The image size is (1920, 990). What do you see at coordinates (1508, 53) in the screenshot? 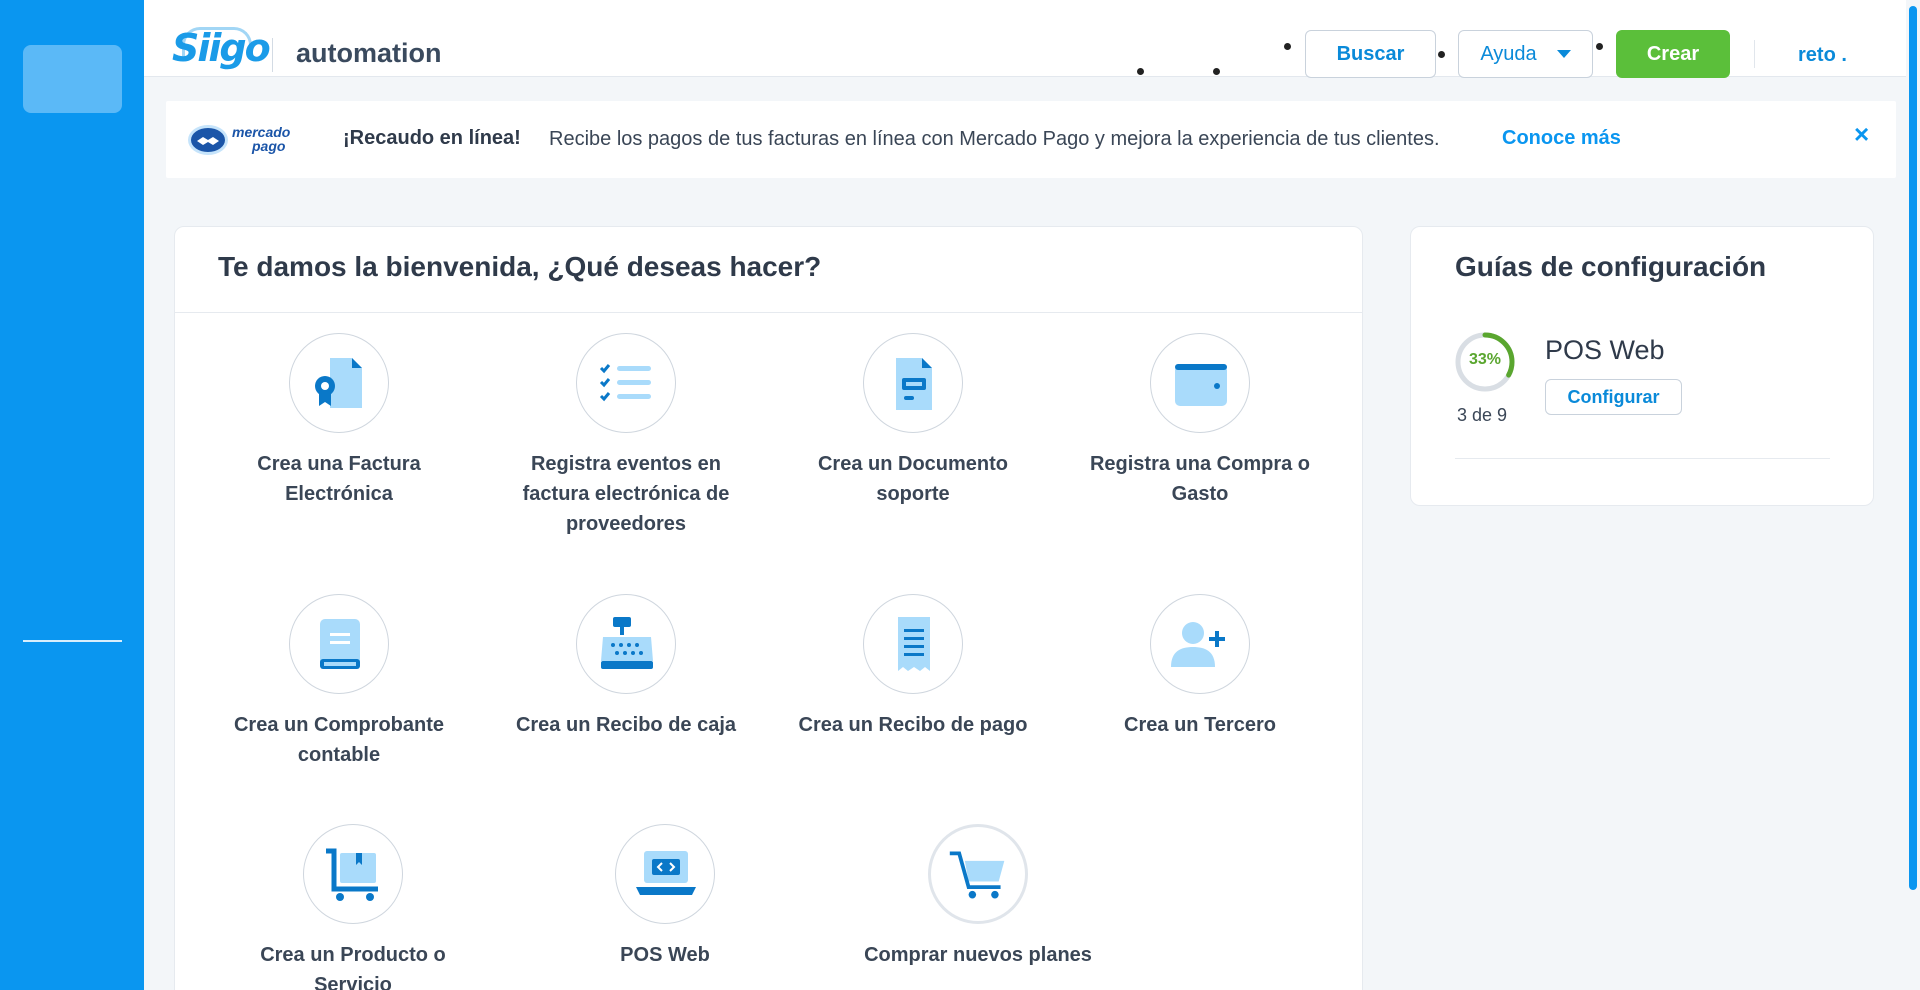
I see `help-dropdown-label: Ayuda` at bounding box center [1508, 53].